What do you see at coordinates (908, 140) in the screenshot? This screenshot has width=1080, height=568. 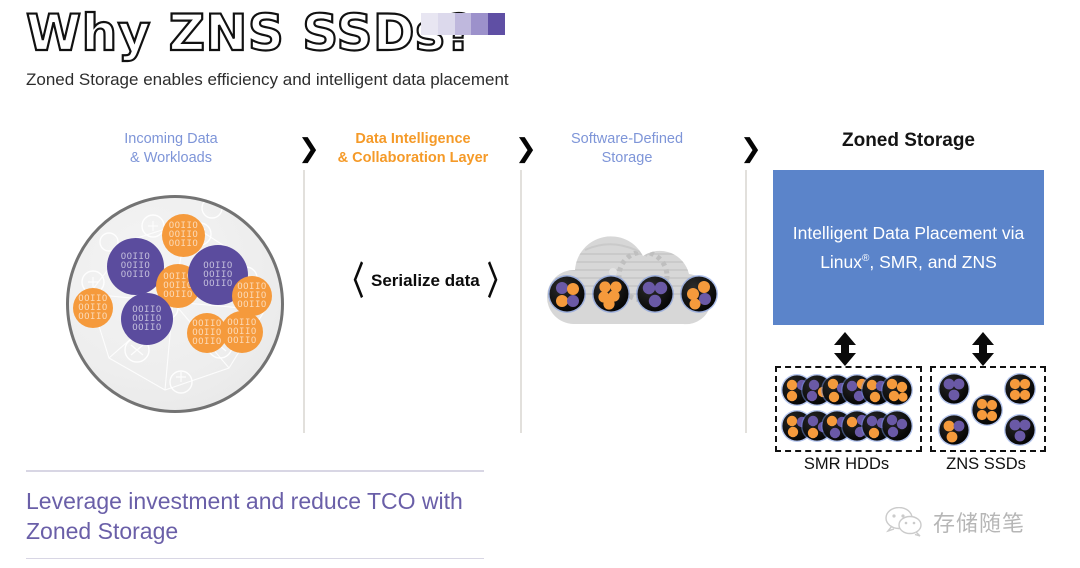 I see `stage-label-zoned-storage: Zoned Storage` at bounding box center [908, 140].